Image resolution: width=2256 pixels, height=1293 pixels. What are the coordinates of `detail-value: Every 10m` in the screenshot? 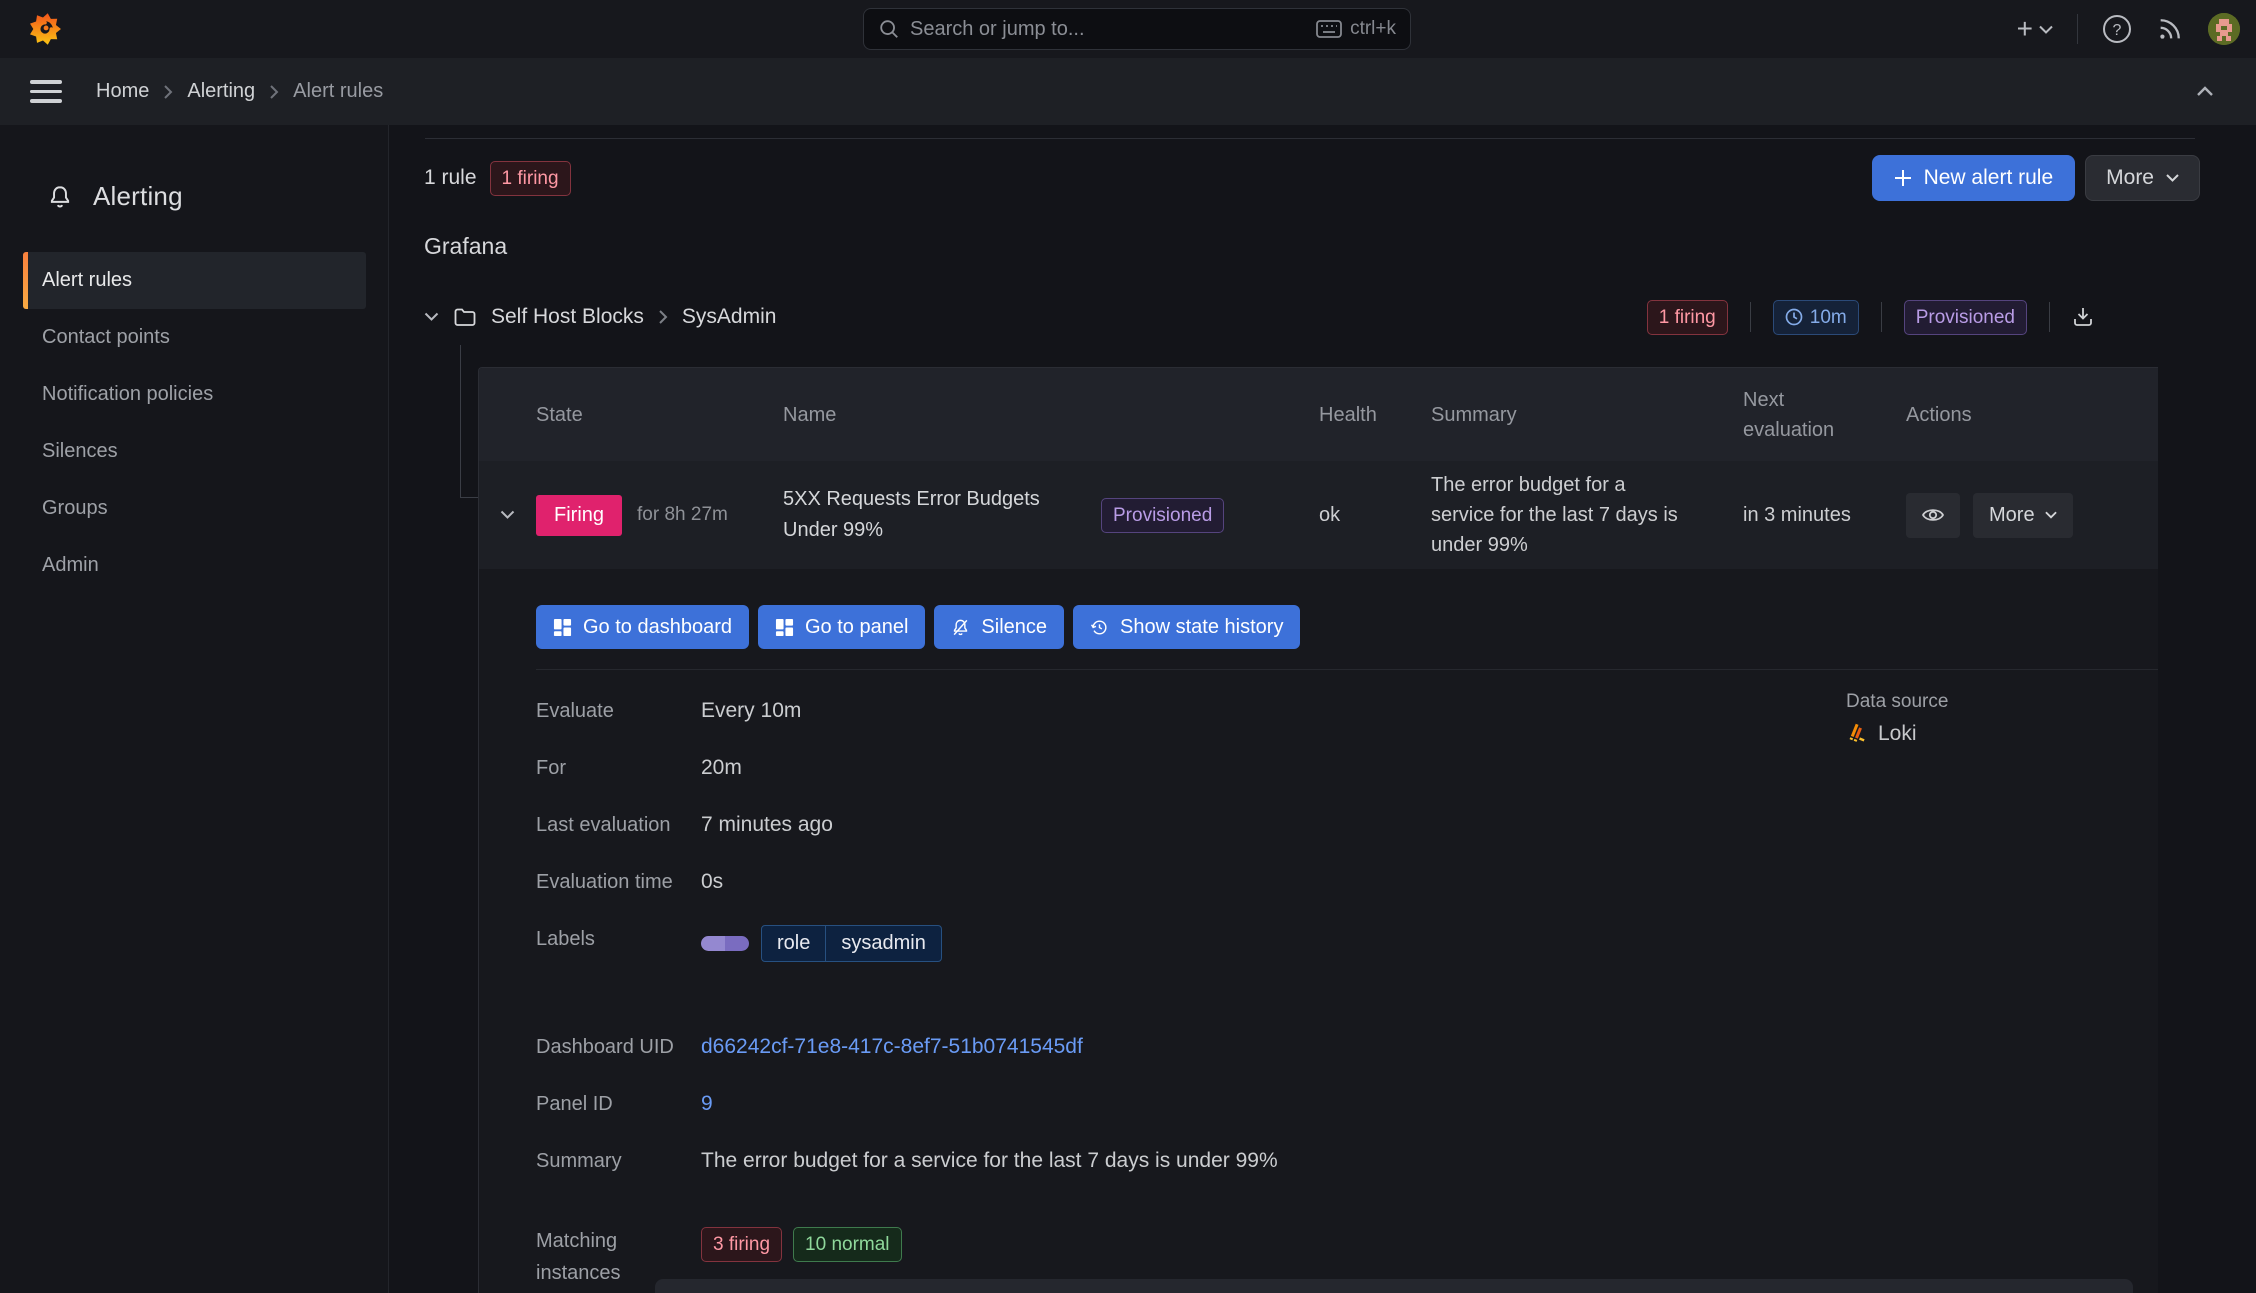 It's located at (751, 710).